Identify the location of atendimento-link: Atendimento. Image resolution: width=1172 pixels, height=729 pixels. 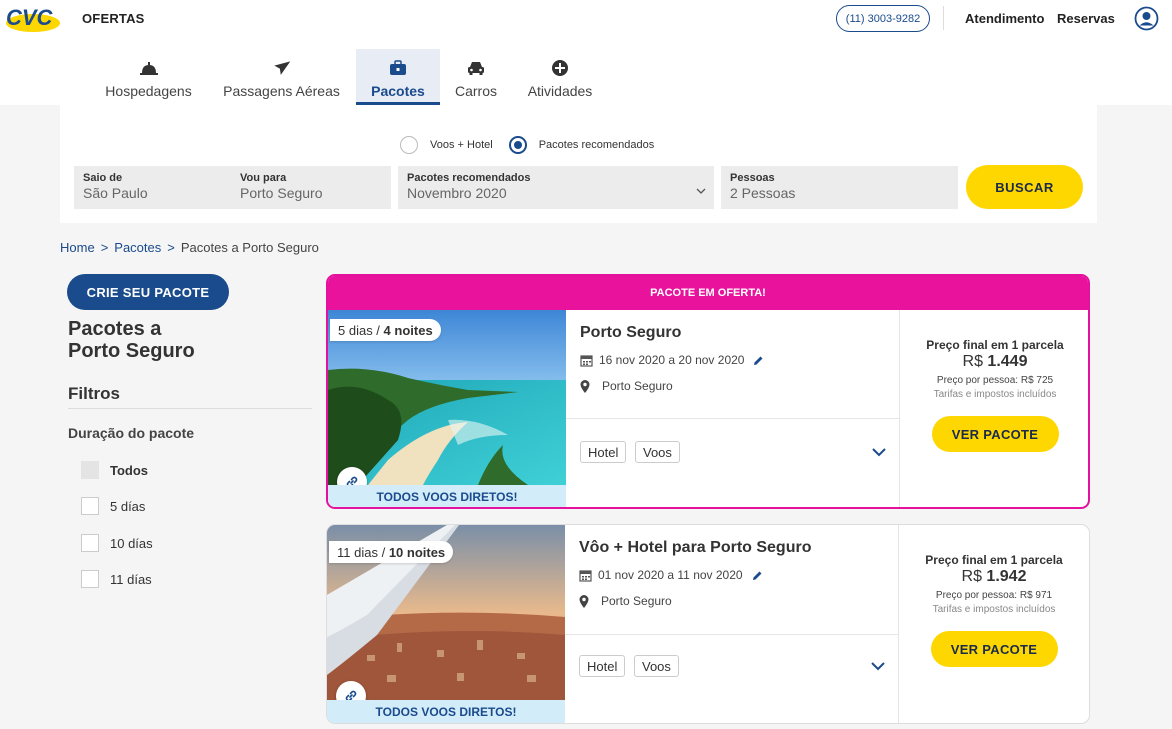
(1004, 18).